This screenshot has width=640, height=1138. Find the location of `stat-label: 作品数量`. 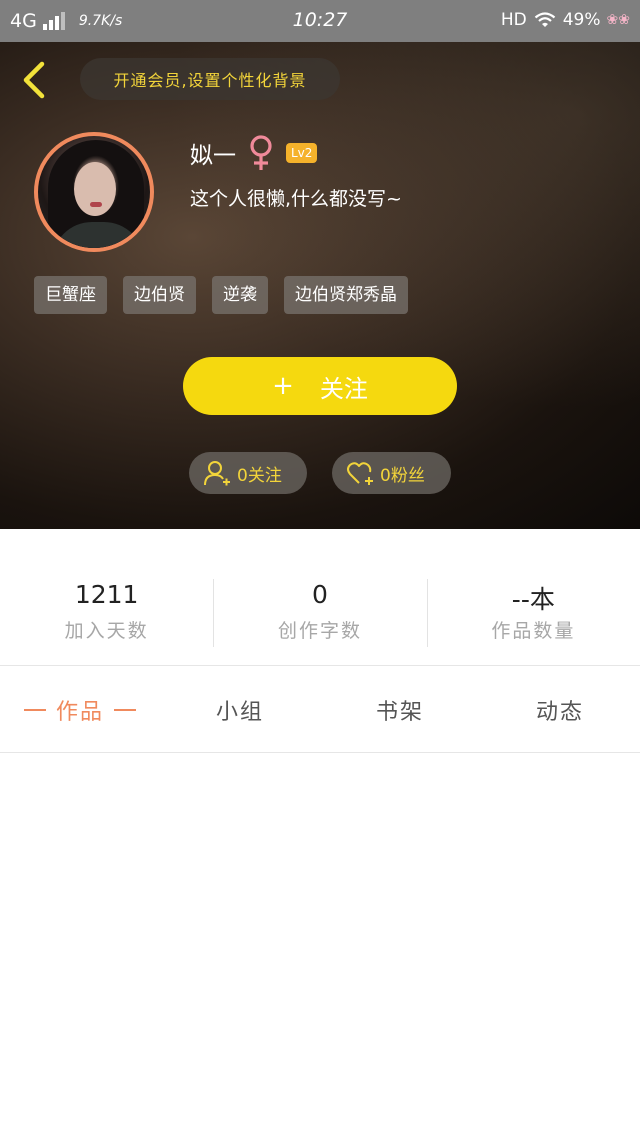

stat-label: 作品数量 is located at coordinates (533, 630).